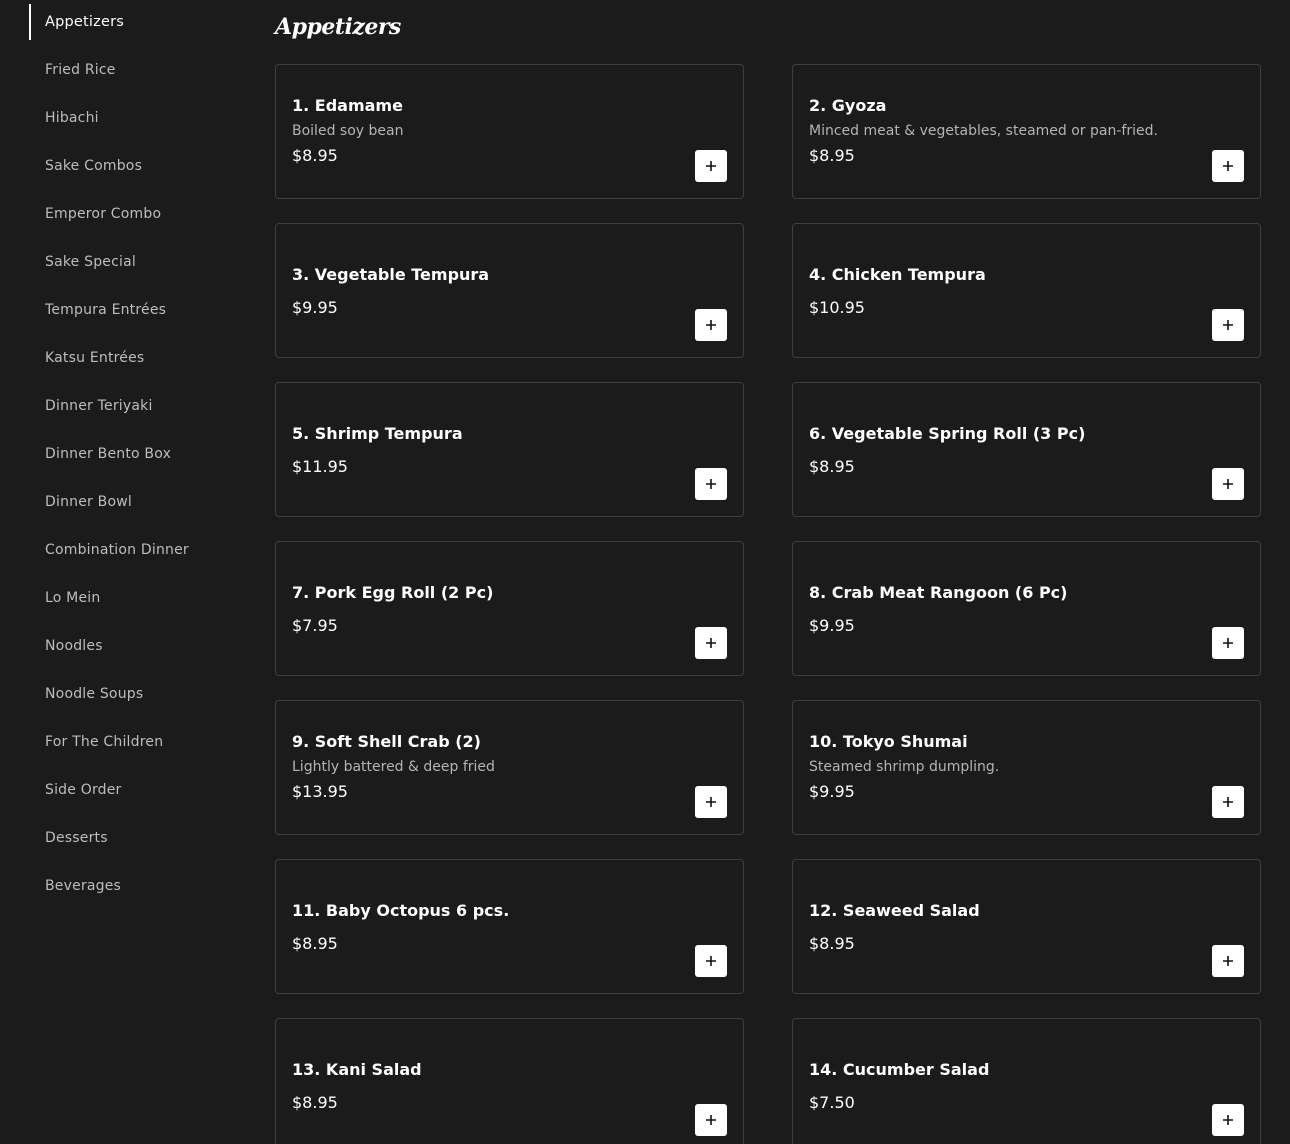 The height and width of the screenshot is (1144, 1290). I want to click on menu-item-price: $10.95, so click(837, 307).